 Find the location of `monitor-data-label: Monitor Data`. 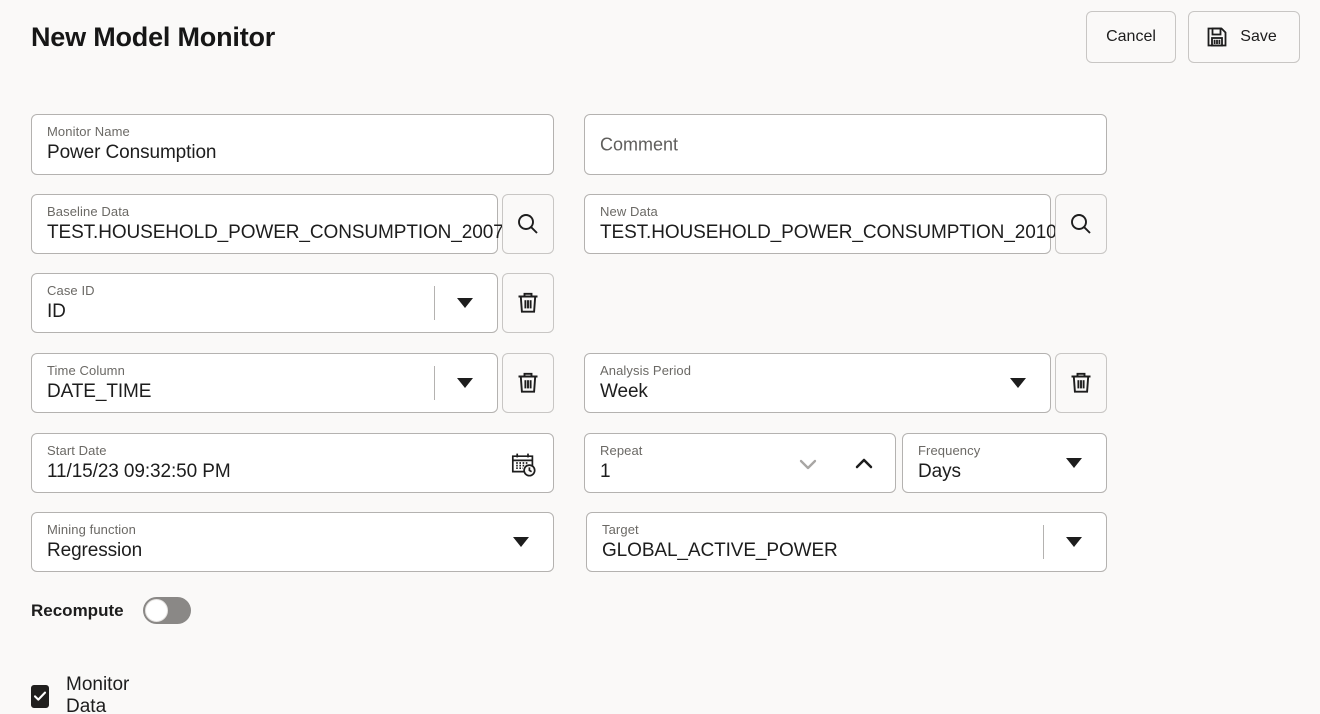

monitor-data-label: Monitor Data is located at coordinates (98, 694).